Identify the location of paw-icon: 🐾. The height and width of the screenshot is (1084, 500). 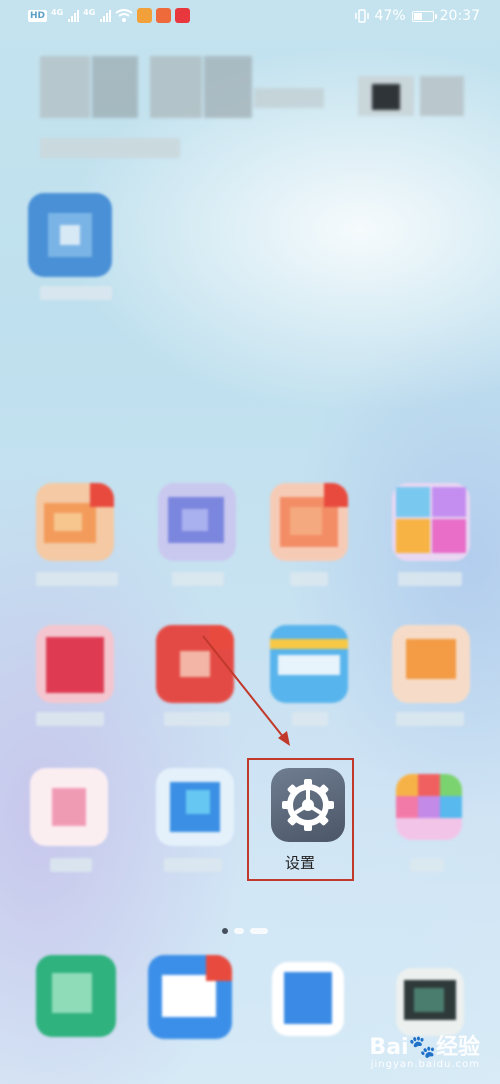
(422, 1047).